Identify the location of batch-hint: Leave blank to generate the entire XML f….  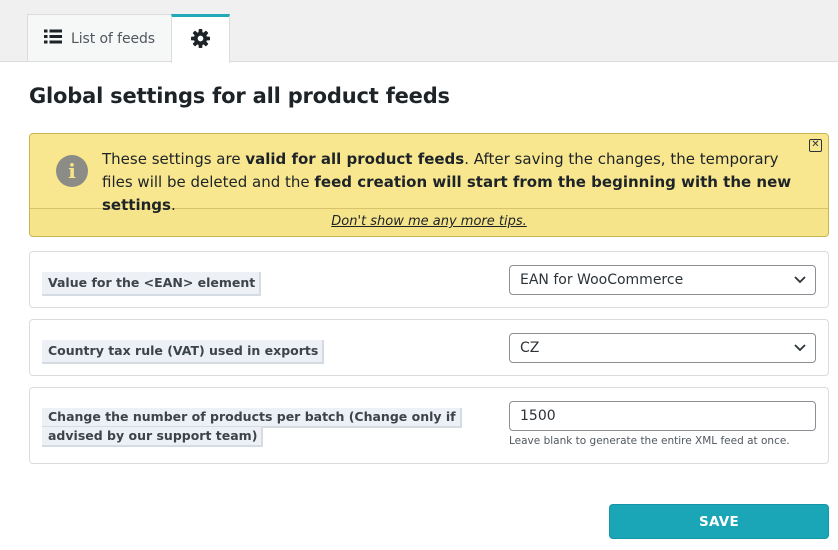
(649, 441).